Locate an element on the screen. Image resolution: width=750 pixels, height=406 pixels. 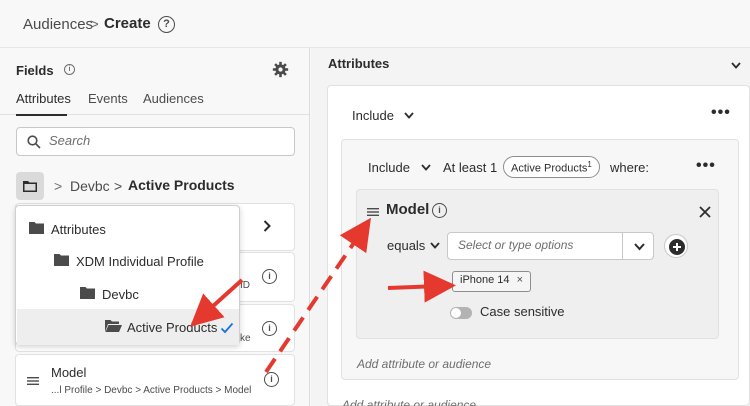
breadcrumb-audiences: Audiences is located at coordinates (58, 24).